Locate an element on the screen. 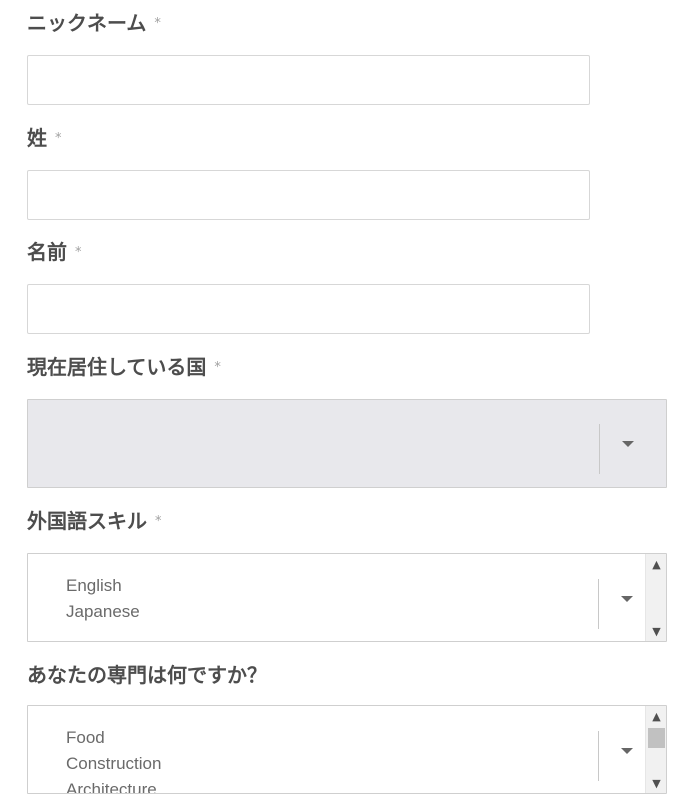 The image size is (675, 801). last-name-label: 姓 * is located at coordinates (44, 138).